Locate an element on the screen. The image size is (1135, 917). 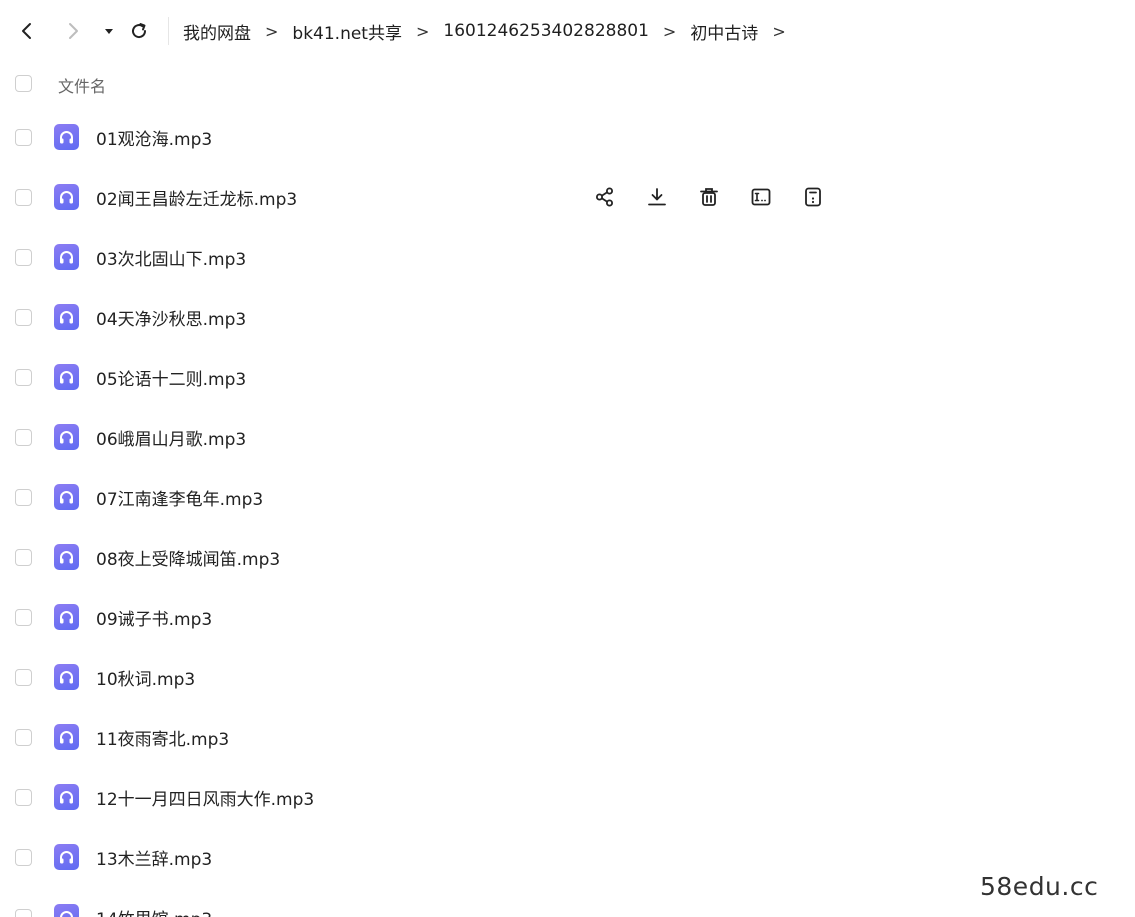
file-row: 03次北固山下.mp3 is located at coordinates (567, 257).